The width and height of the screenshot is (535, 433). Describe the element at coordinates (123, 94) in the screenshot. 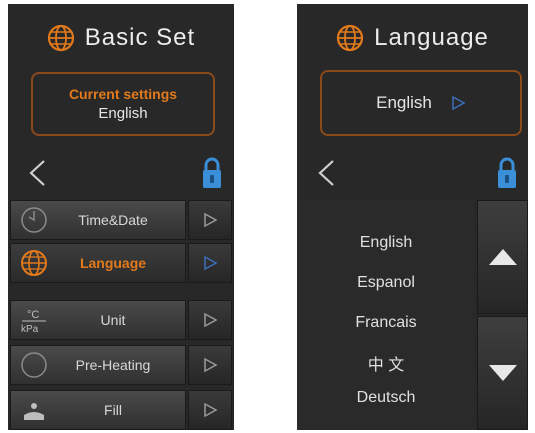

I see `current-settings-title: Current settings` at that location.